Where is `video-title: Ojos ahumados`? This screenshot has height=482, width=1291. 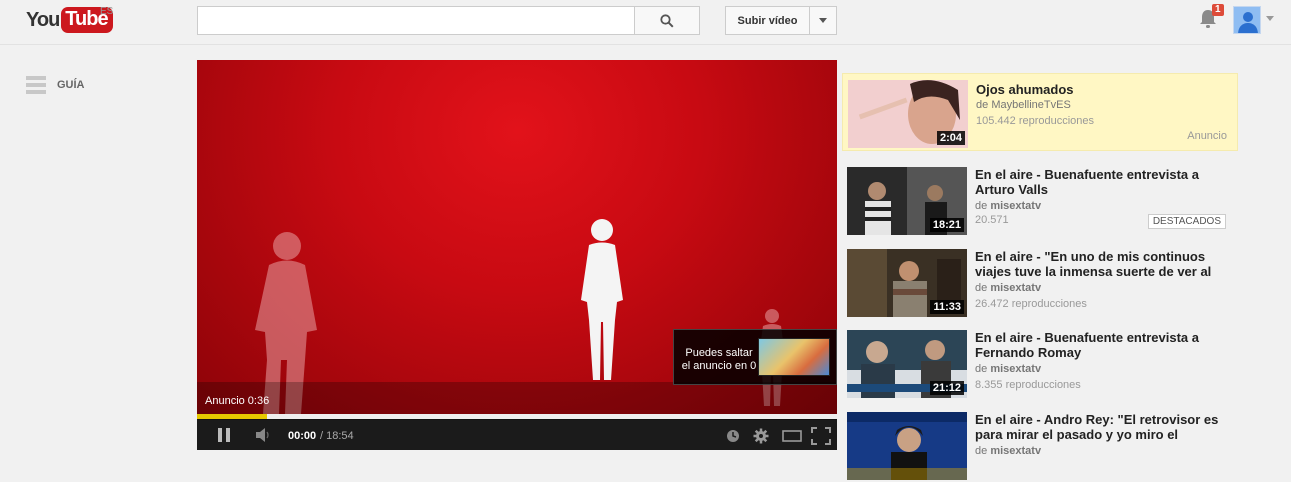
video-title: Ojos ahumados is located at coordinates (1105, 89).